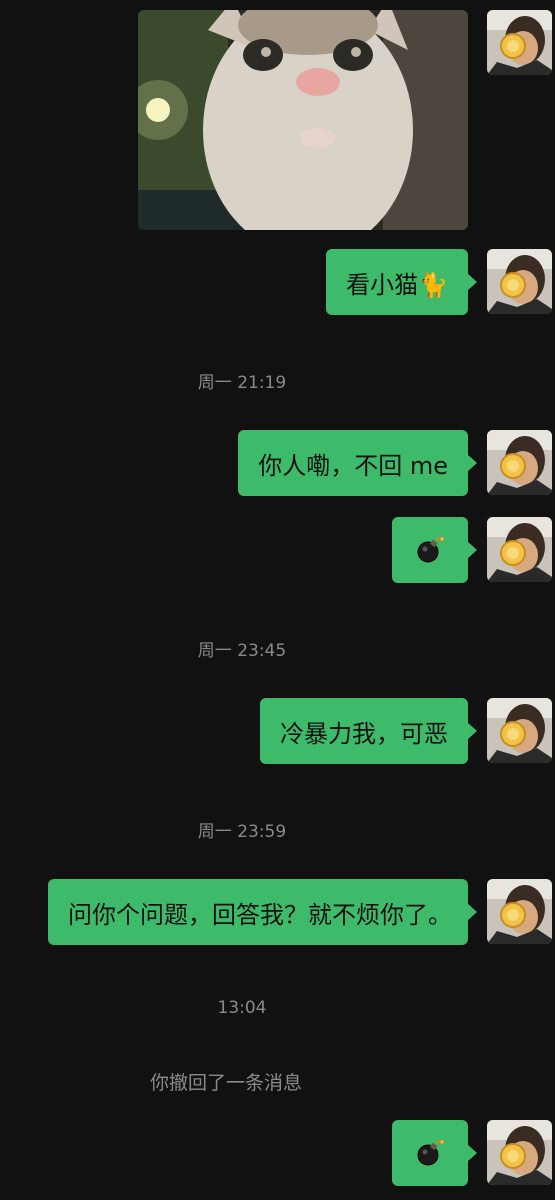 This screenshot has height=1200, width=555. What do you see at coordinates (353, 465) in the screenshot?
I see `message-text: 你人嘞，不回 me` at bounding box center [353, 465].